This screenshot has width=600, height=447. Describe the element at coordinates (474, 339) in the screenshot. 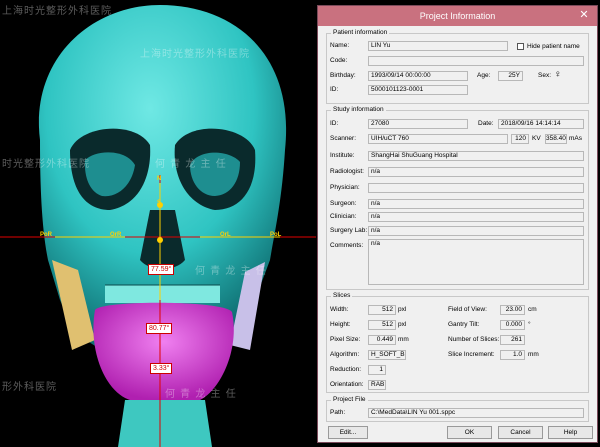

I see `num-slices-label: Number of Slices:` at that location.